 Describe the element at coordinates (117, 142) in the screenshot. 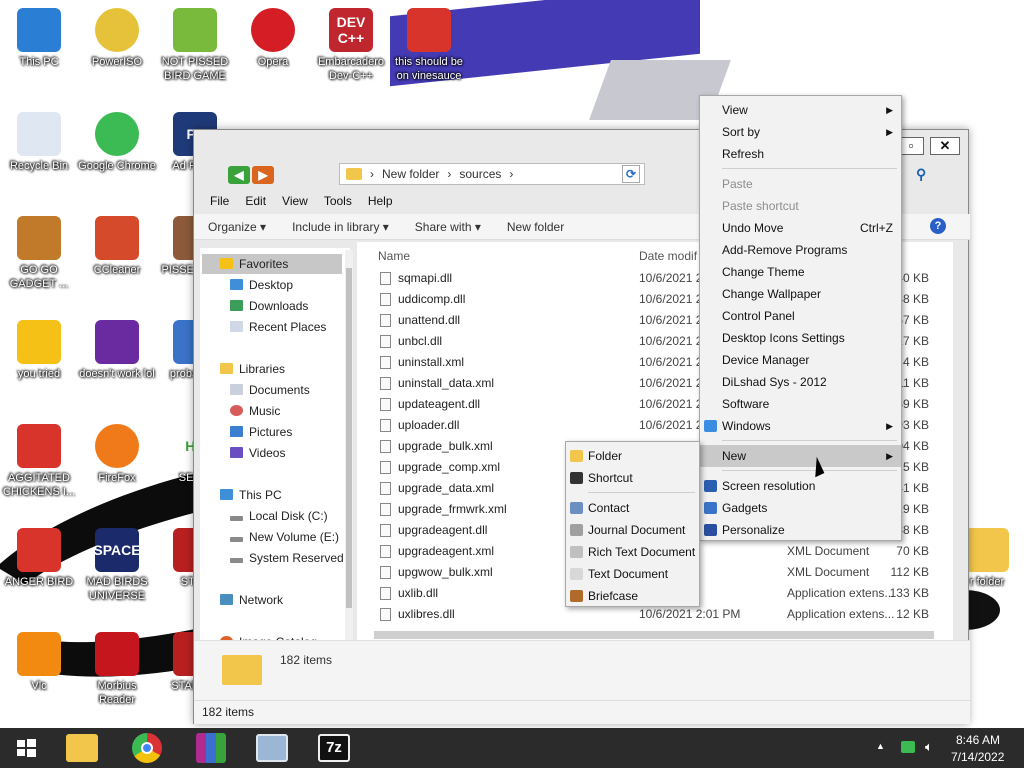

I see `desktop-icon-item: Google Chrome` at that location.